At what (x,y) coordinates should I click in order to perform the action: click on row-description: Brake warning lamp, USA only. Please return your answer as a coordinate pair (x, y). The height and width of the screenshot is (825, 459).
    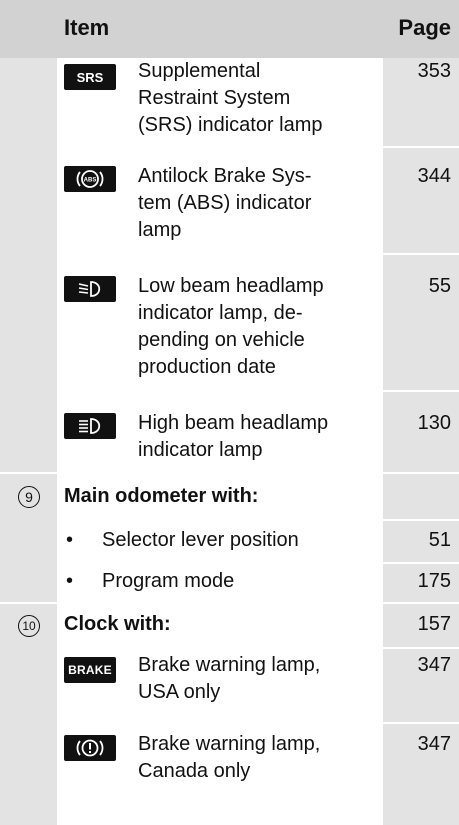
    Looking at the image, I should click on (229, 678).